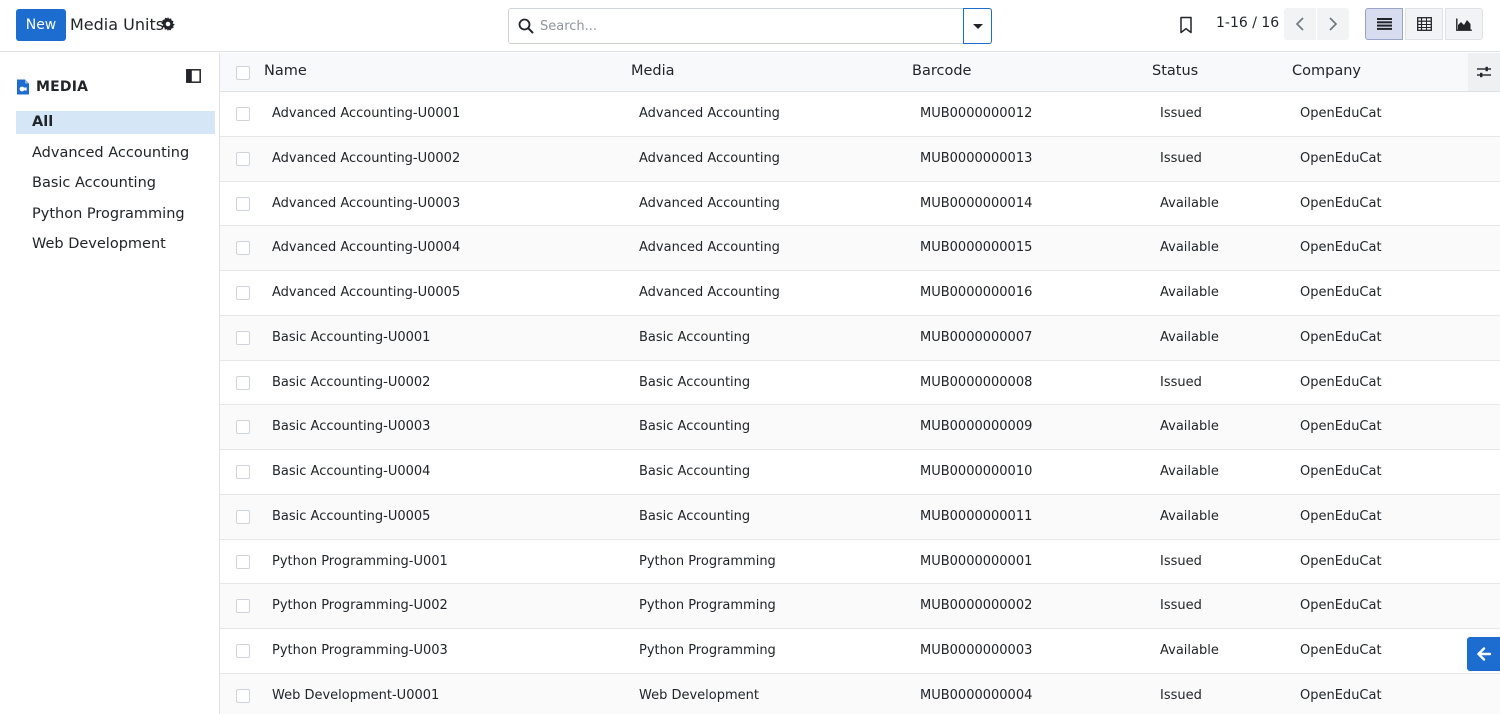  I want to click on sidebar-item-advanced-accounting: Advanced Accounting, so click(115, 157).